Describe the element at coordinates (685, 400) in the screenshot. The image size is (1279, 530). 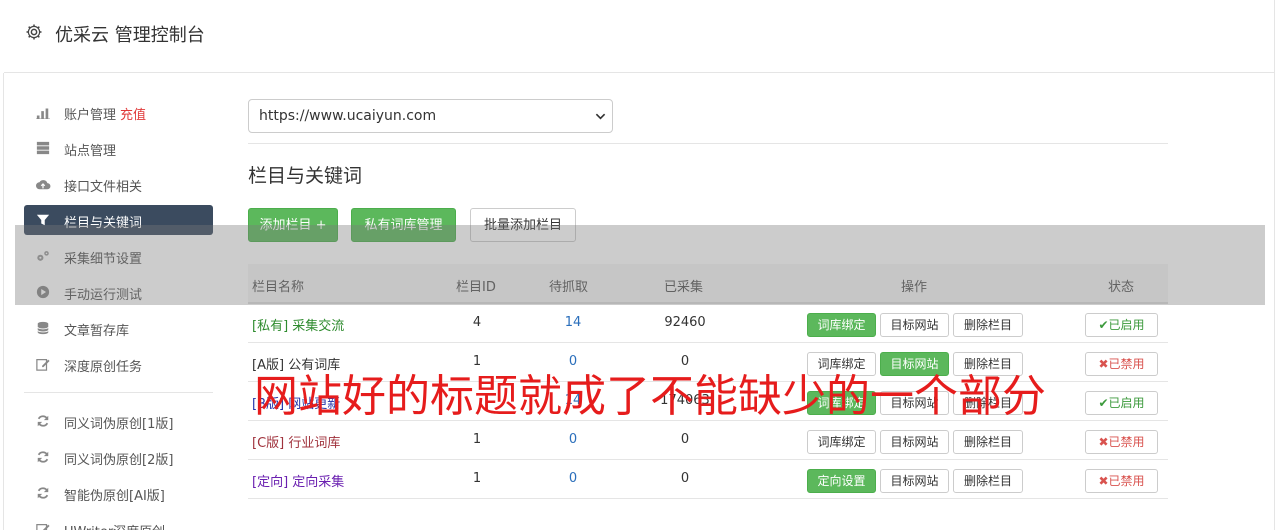
I see `collected-cell: 174063` at that location.